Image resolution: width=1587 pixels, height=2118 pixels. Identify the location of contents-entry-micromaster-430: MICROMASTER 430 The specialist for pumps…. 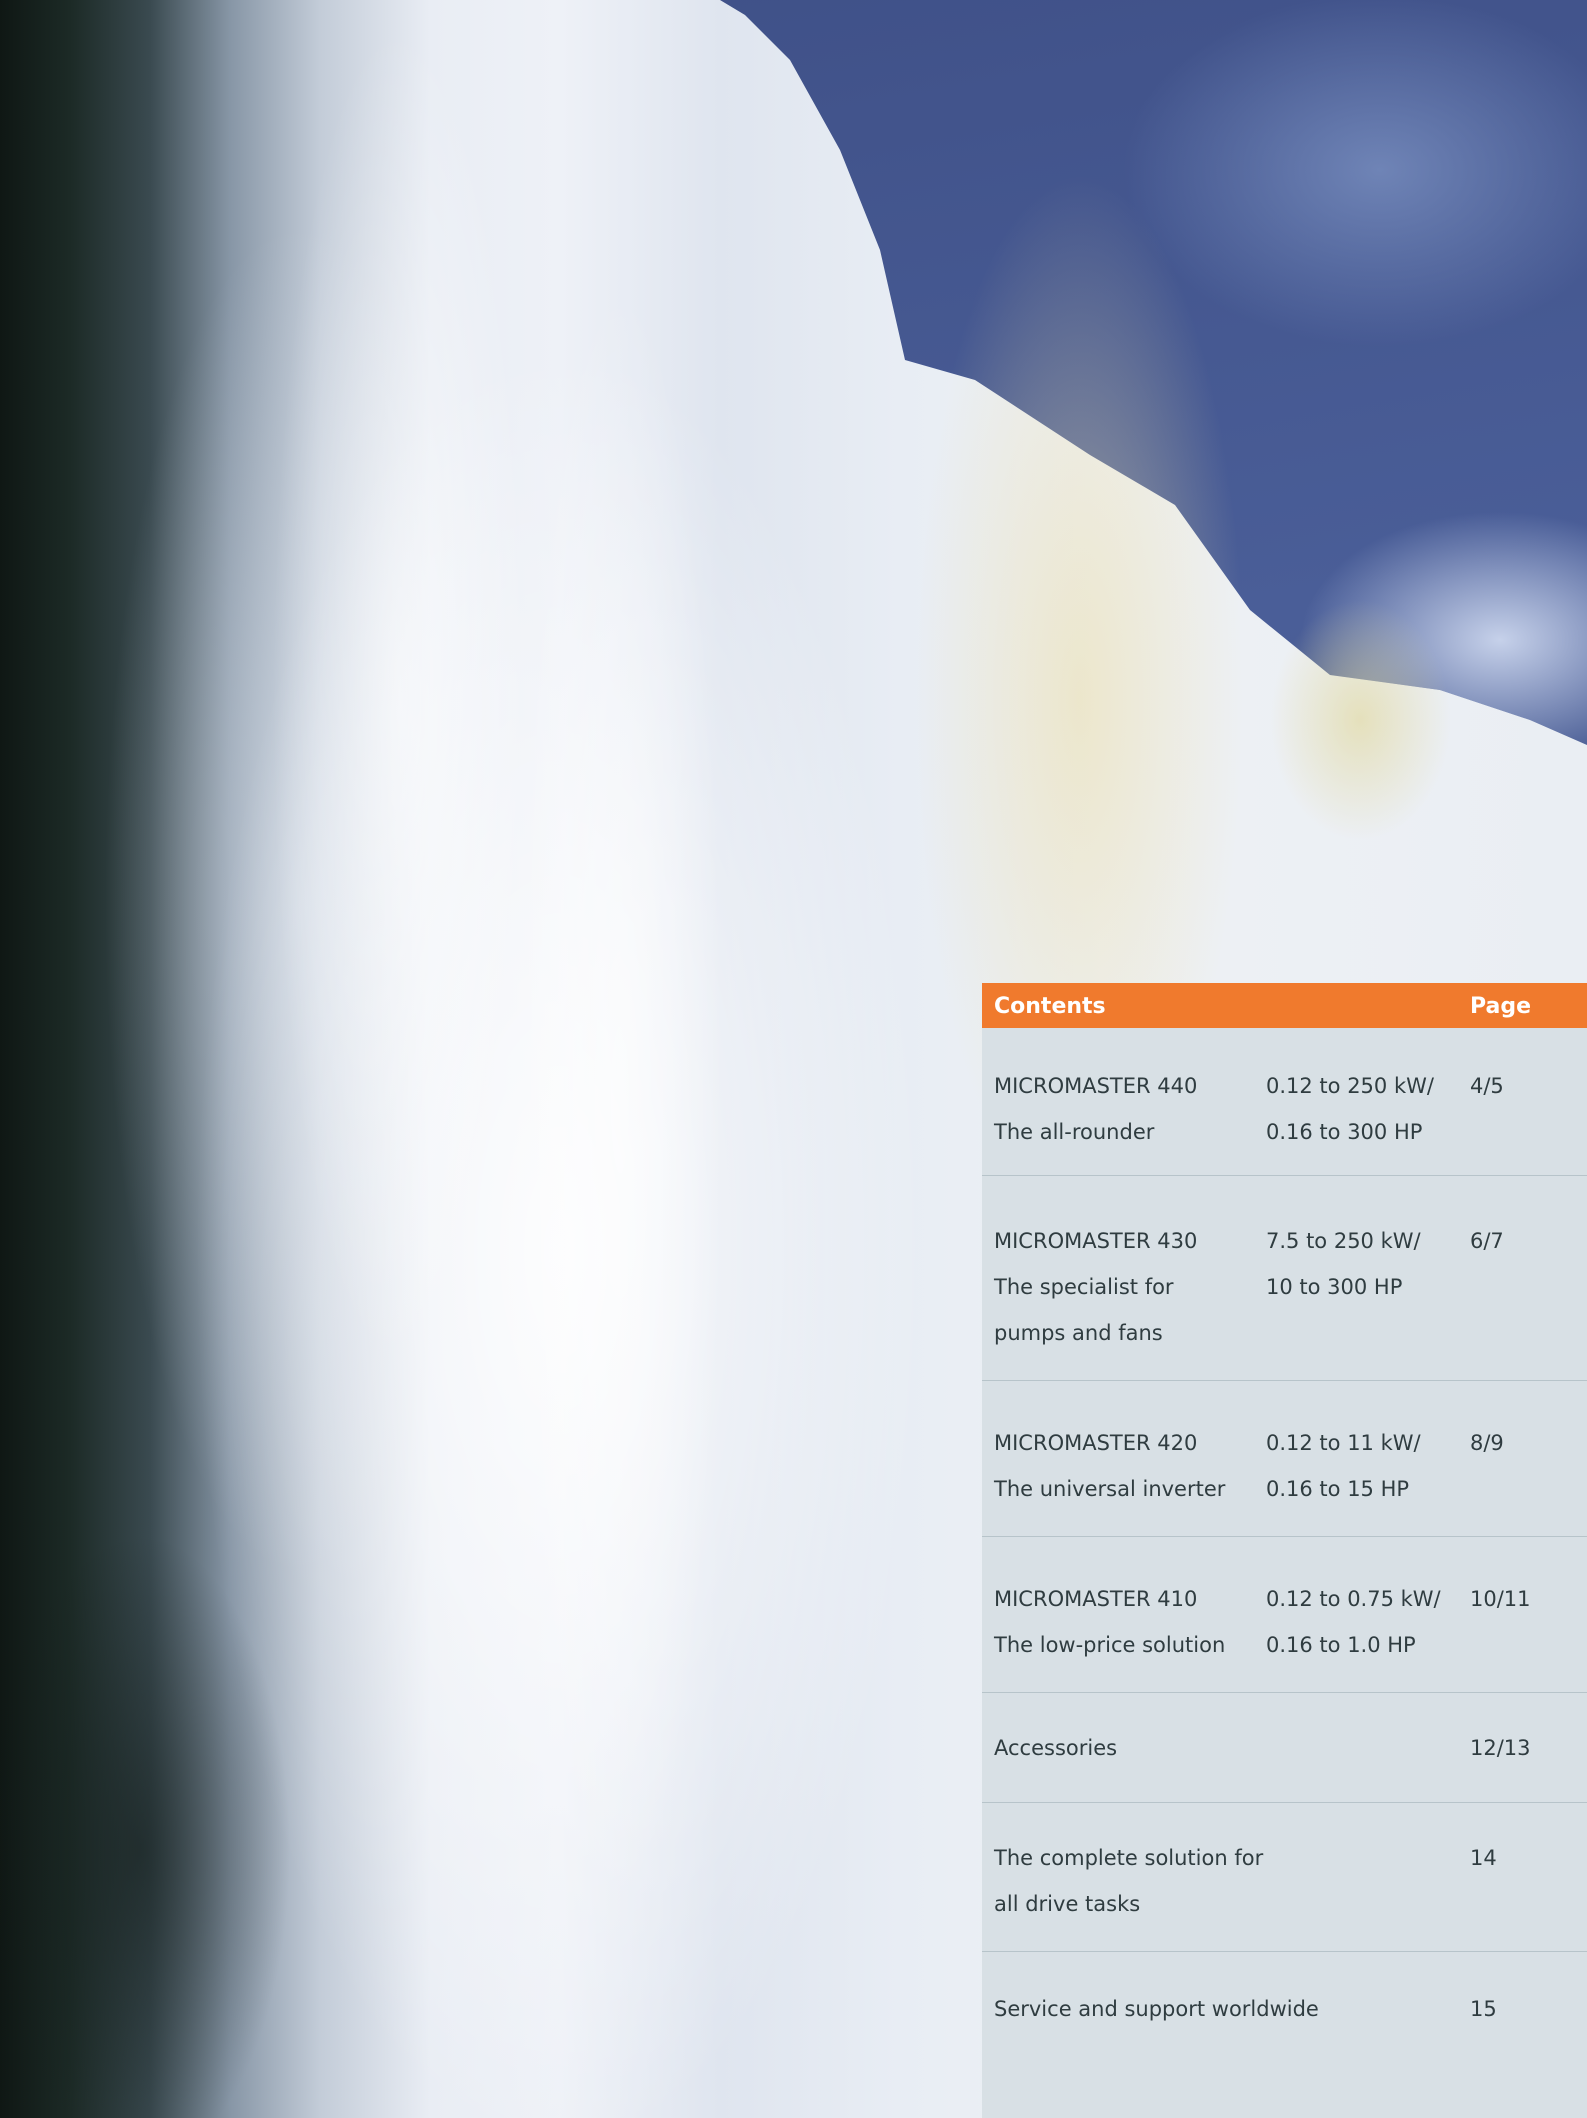
(1284, 1299).